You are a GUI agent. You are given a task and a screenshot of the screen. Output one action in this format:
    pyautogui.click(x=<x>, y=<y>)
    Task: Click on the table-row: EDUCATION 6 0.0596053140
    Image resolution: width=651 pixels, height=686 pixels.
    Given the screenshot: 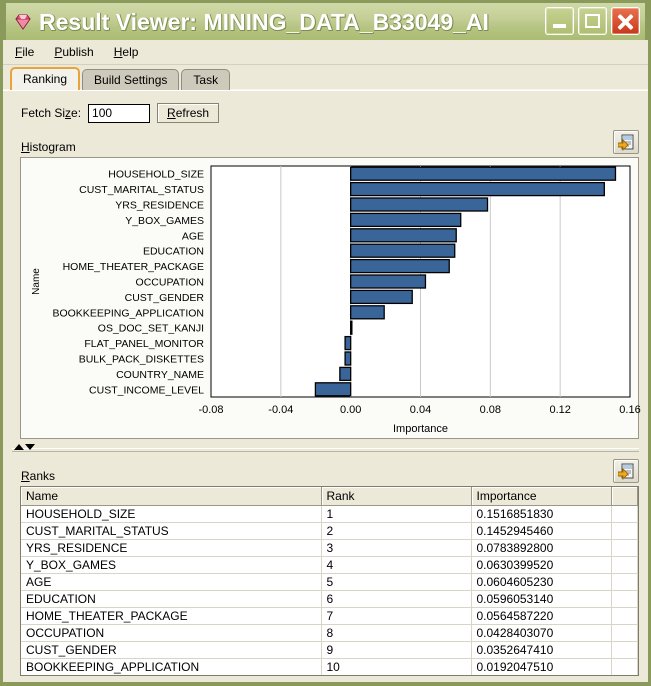 What is the action you would take?
    pyautogui.click(x=329, y=599)
    